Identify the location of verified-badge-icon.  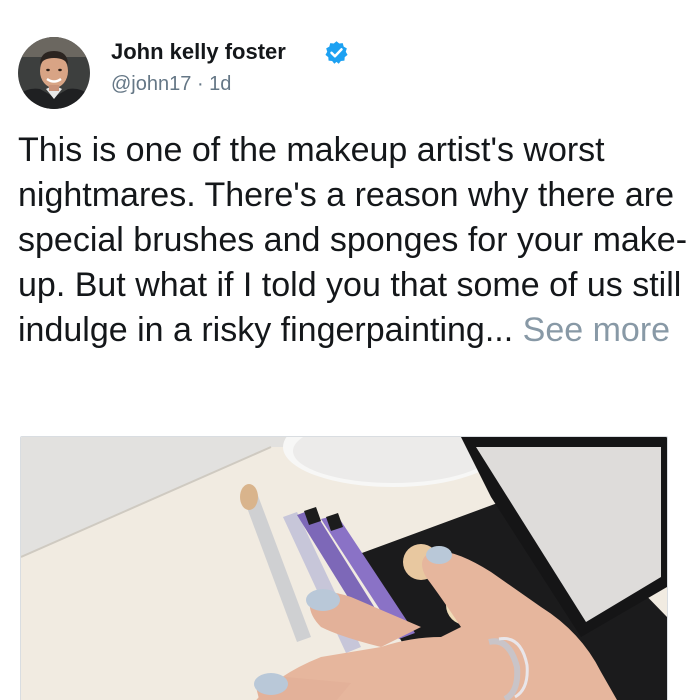
(336, 52).